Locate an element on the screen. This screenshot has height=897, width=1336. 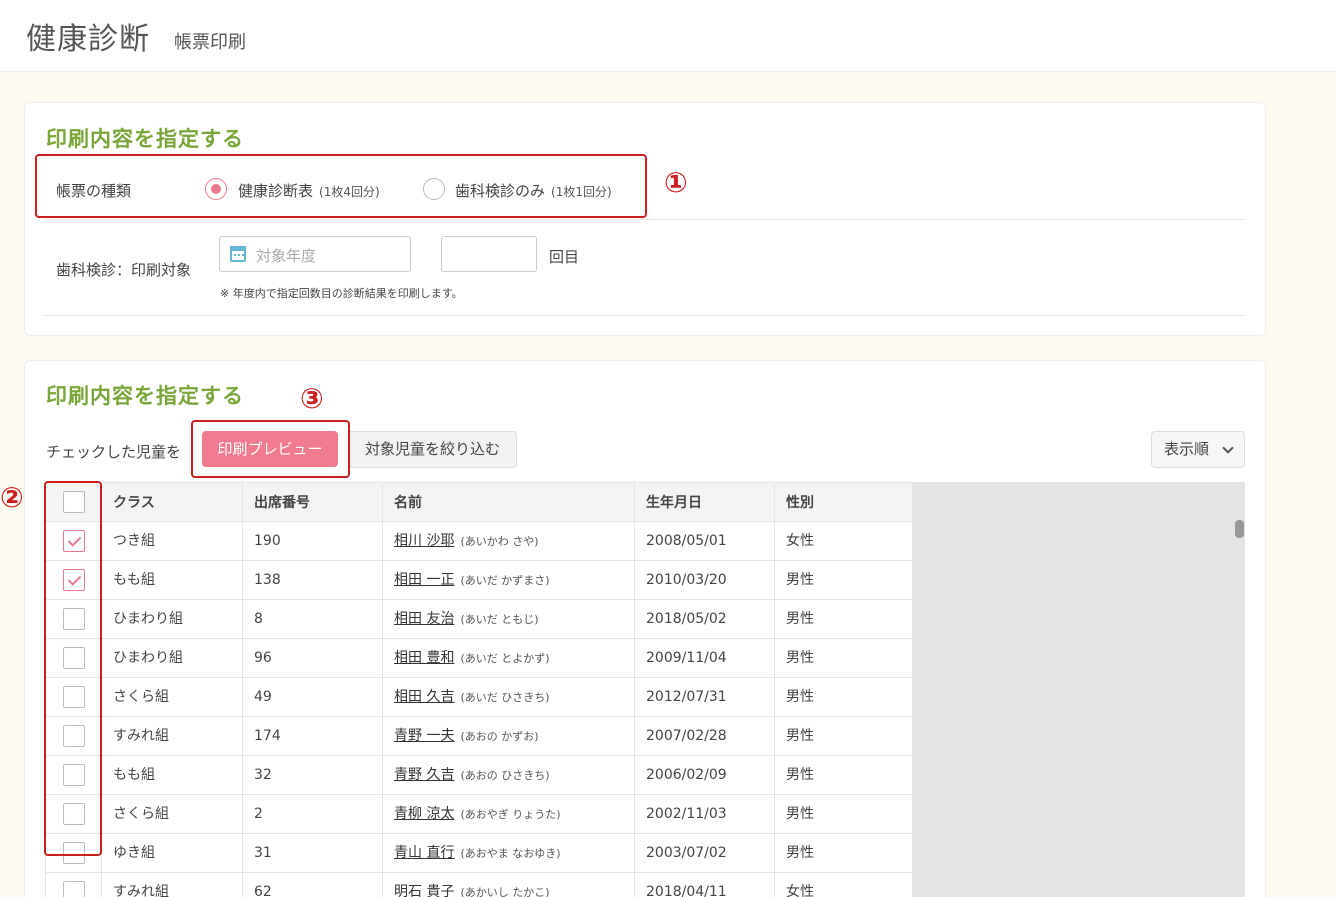
table-row: ひまわり組 96 相田 豊和 (あいだ とよかず) 2009/11/04 男性 is located at coordinates (479, 658).